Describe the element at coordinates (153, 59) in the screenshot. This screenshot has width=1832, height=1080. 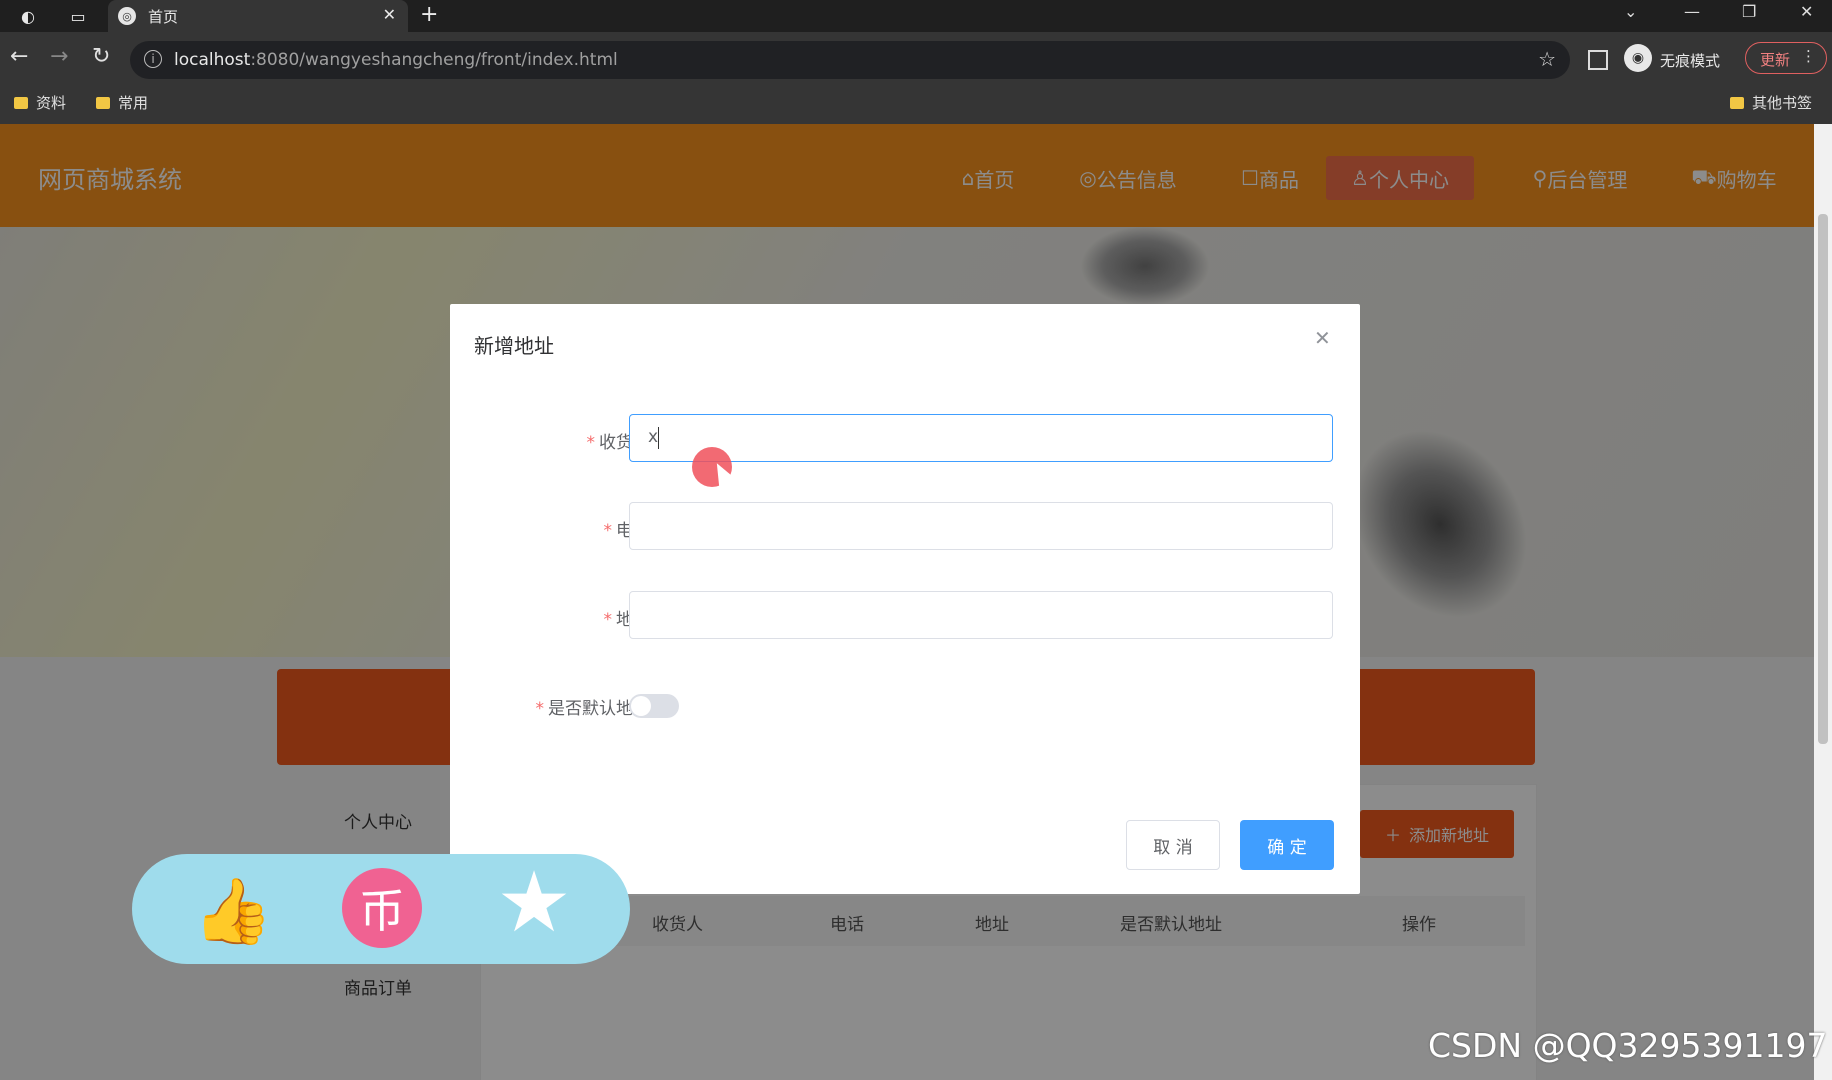
I see `info-icon: i` at that location.